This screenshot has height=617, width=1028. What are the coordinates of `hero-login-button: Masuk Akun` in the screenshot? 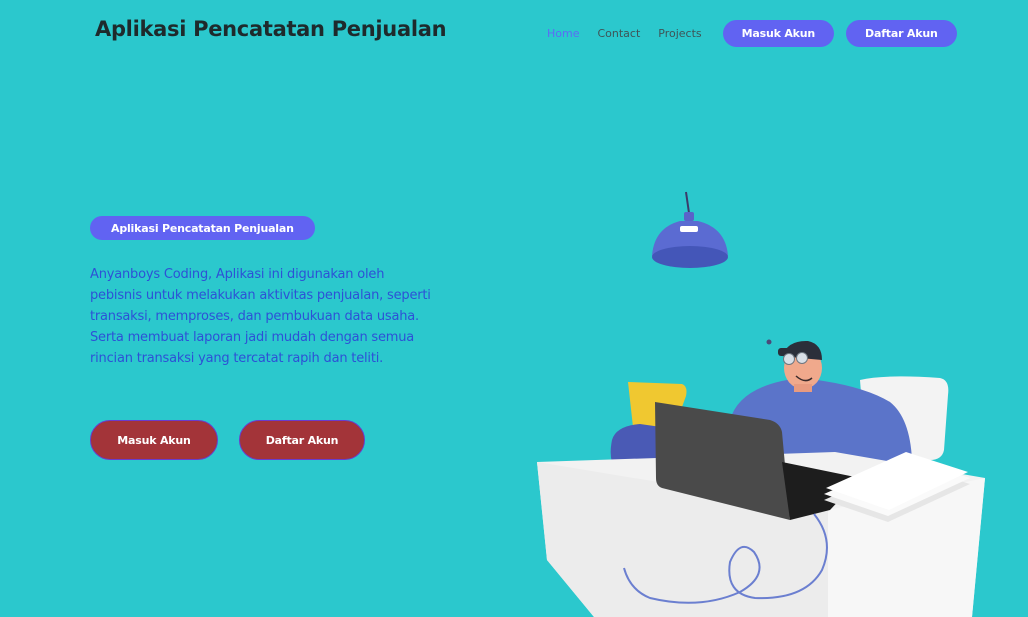 It's located at (154, 440).